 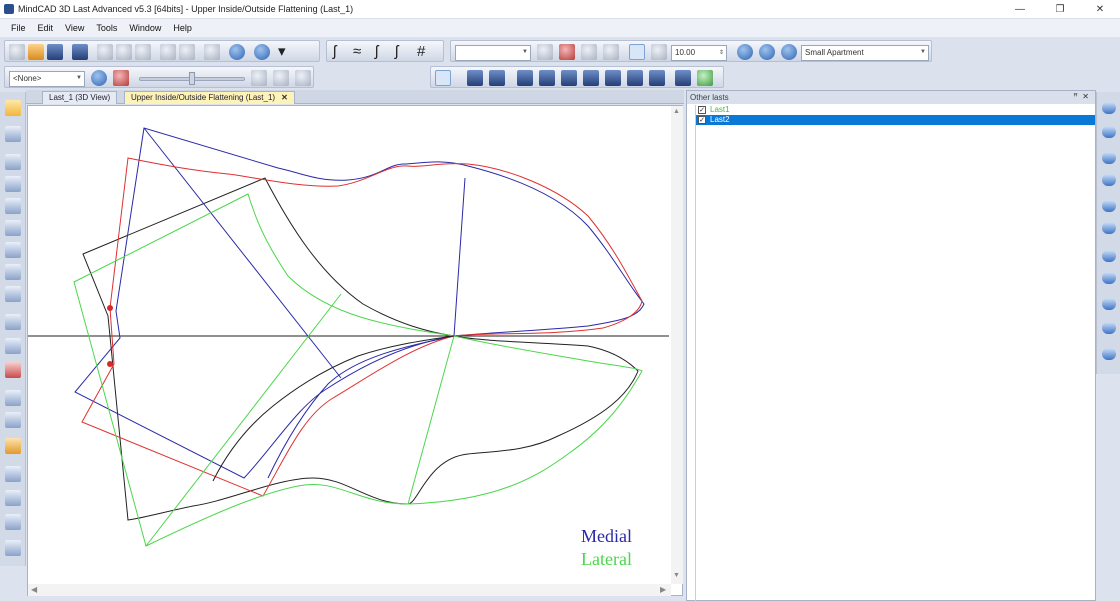 I want to click on last-girth-icon, so click(x=613, y=78).